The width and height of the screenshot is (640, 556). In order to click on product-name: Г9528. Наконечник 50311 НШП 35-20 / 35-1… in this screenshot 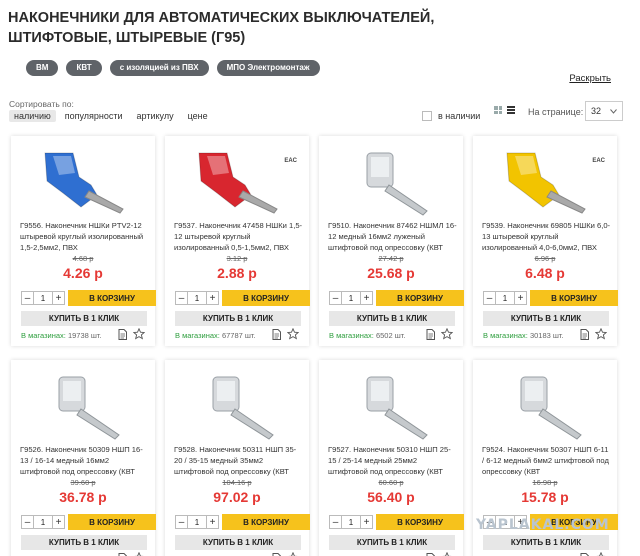, I will do `click(239, 460)`.